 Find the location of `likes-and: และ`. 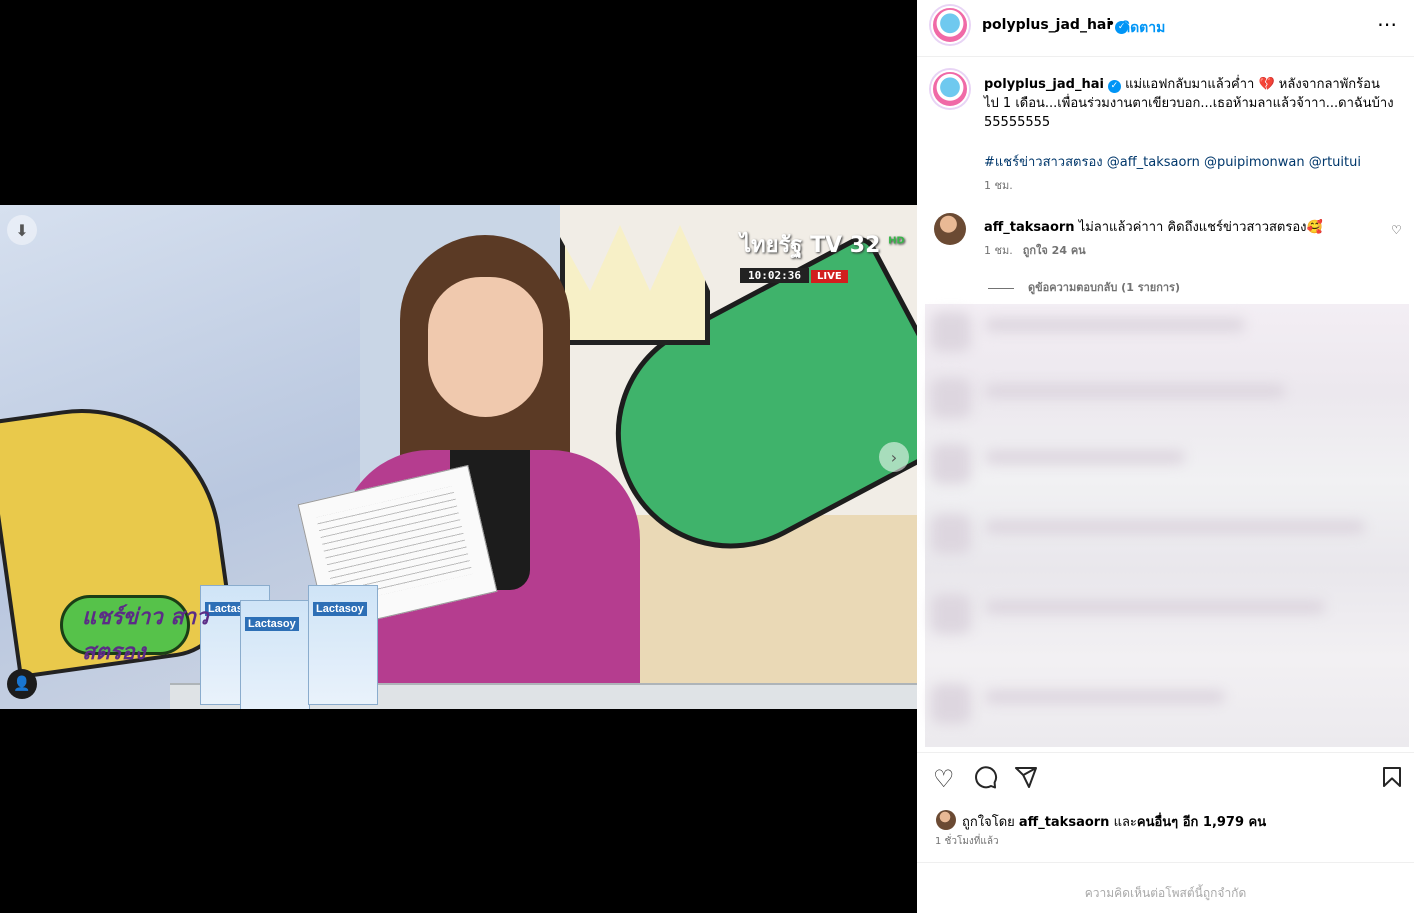

likes-and: และ is located at coordinates (1125, 822).